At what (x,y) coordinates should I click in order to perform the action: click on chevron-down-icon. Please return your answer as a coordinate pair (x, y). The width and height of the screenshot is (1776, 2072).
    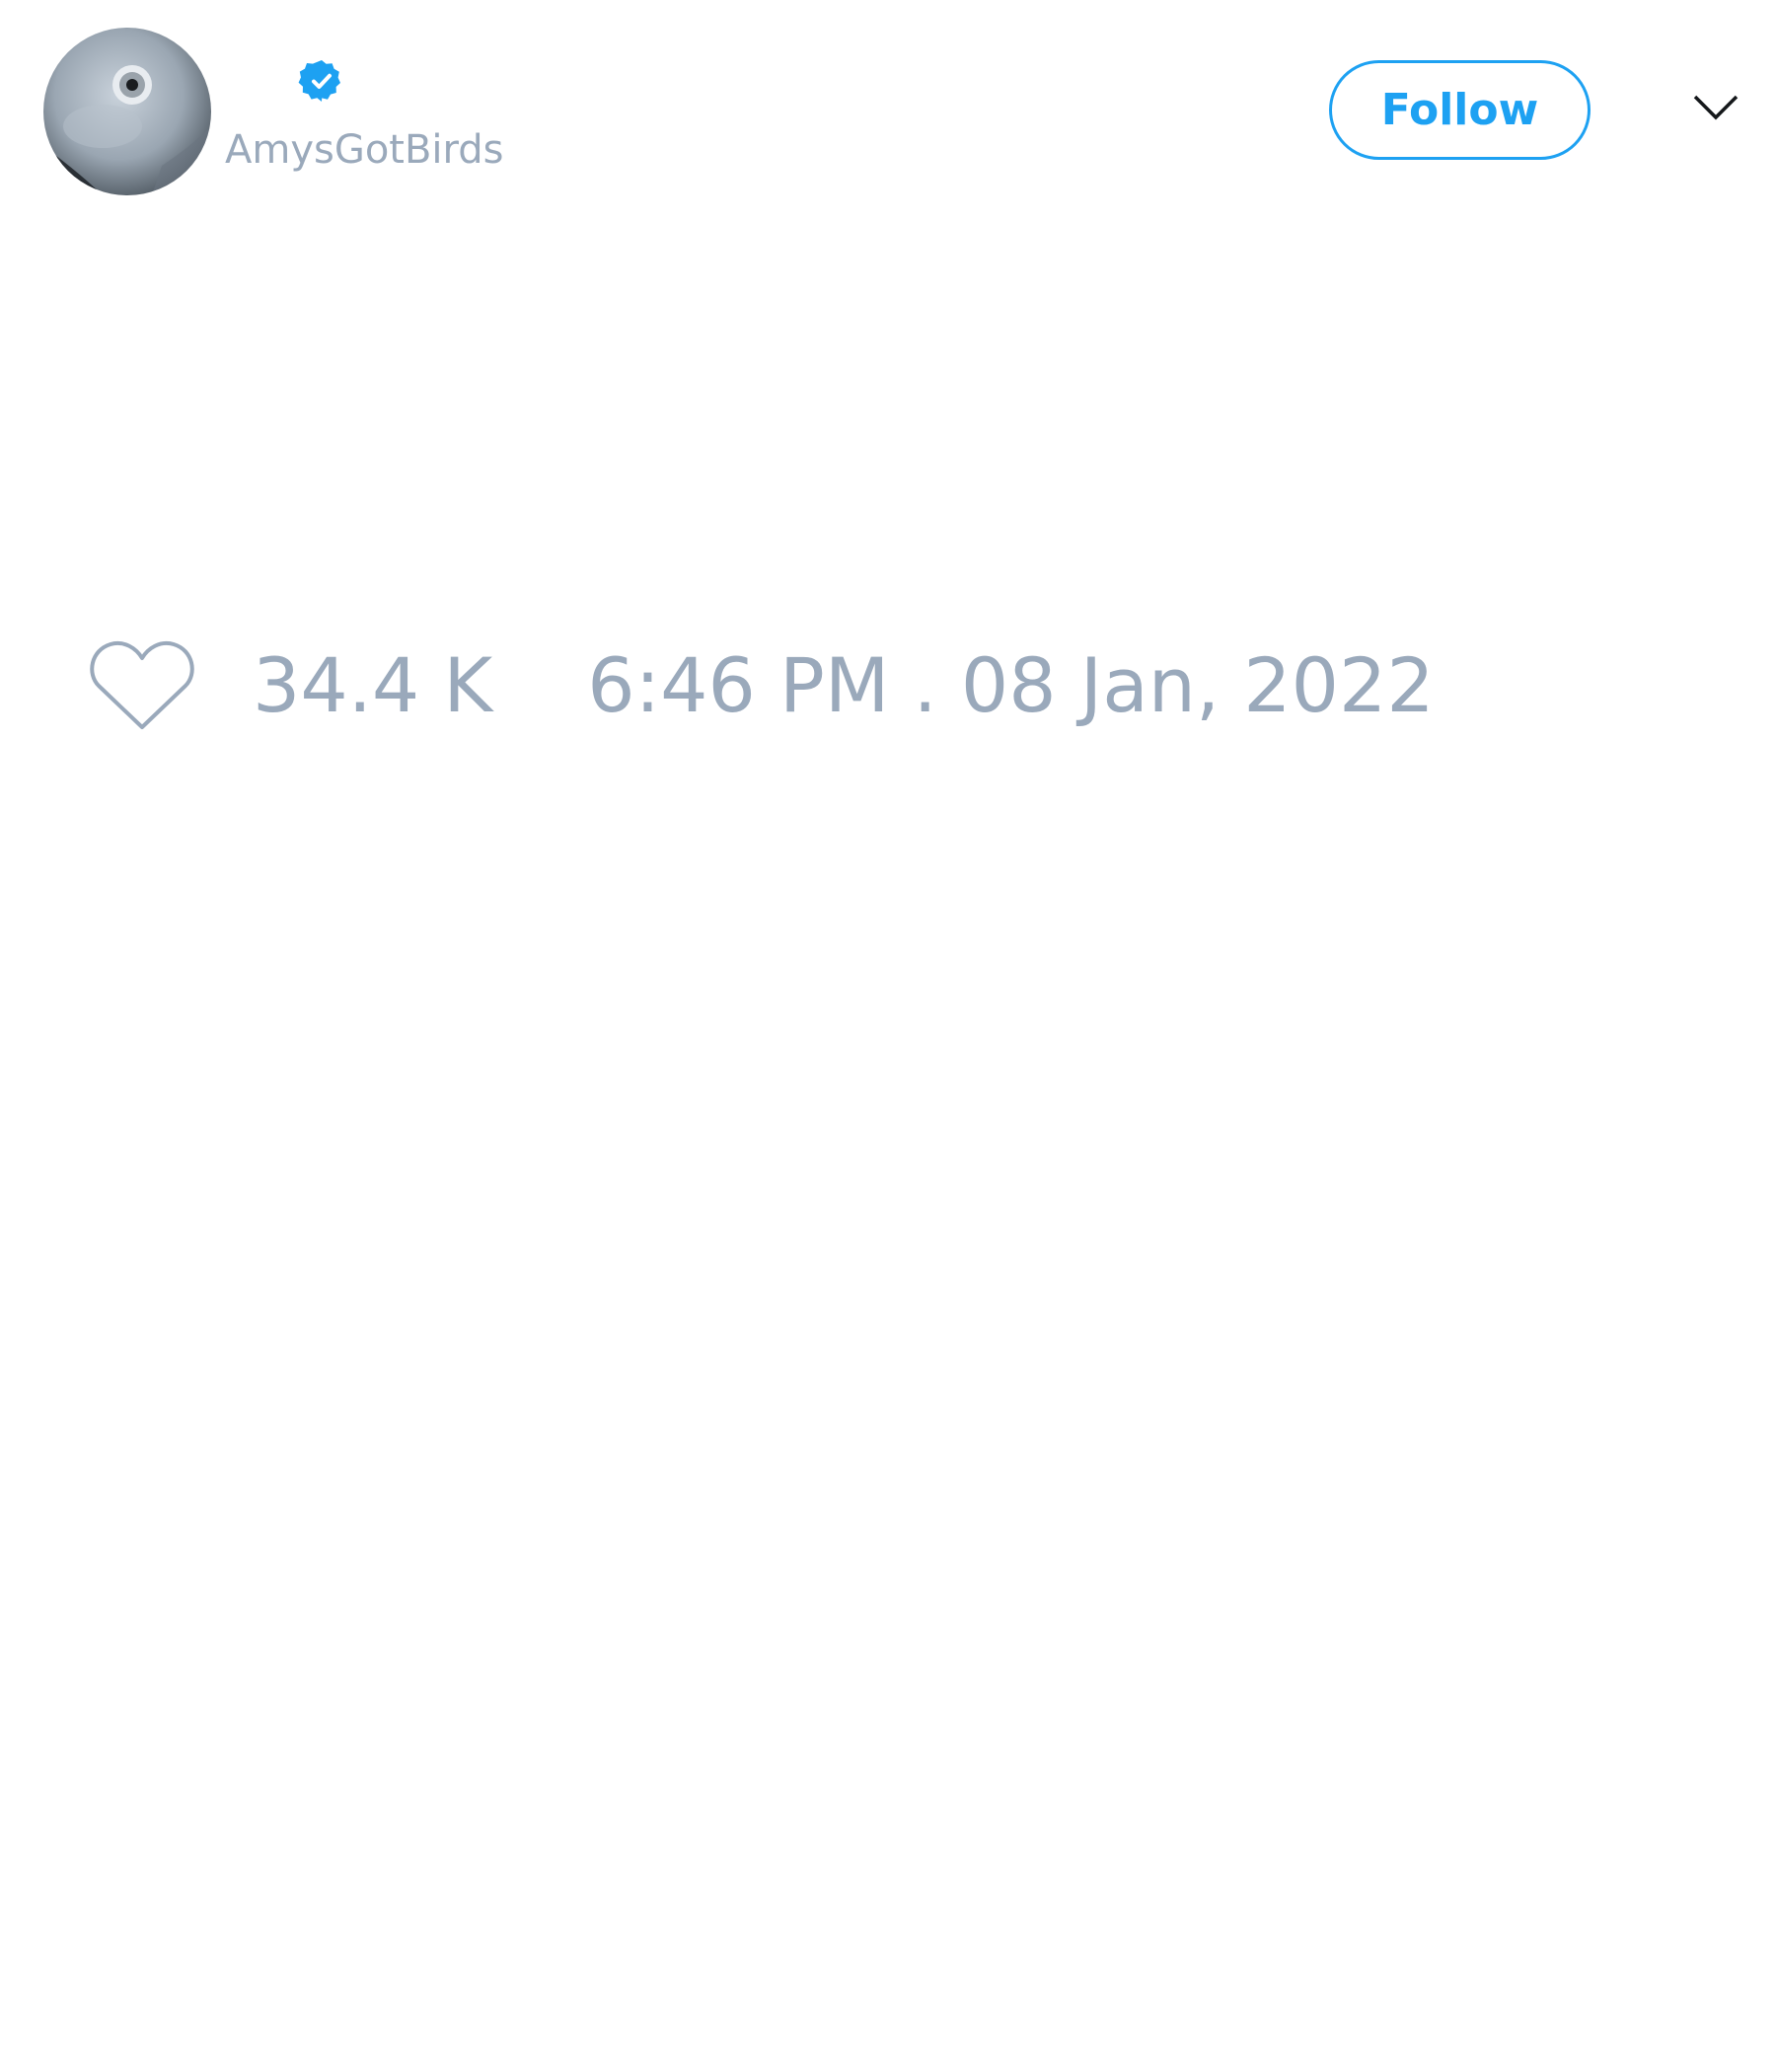
    Looking at the image, I should click on (1716, 109).